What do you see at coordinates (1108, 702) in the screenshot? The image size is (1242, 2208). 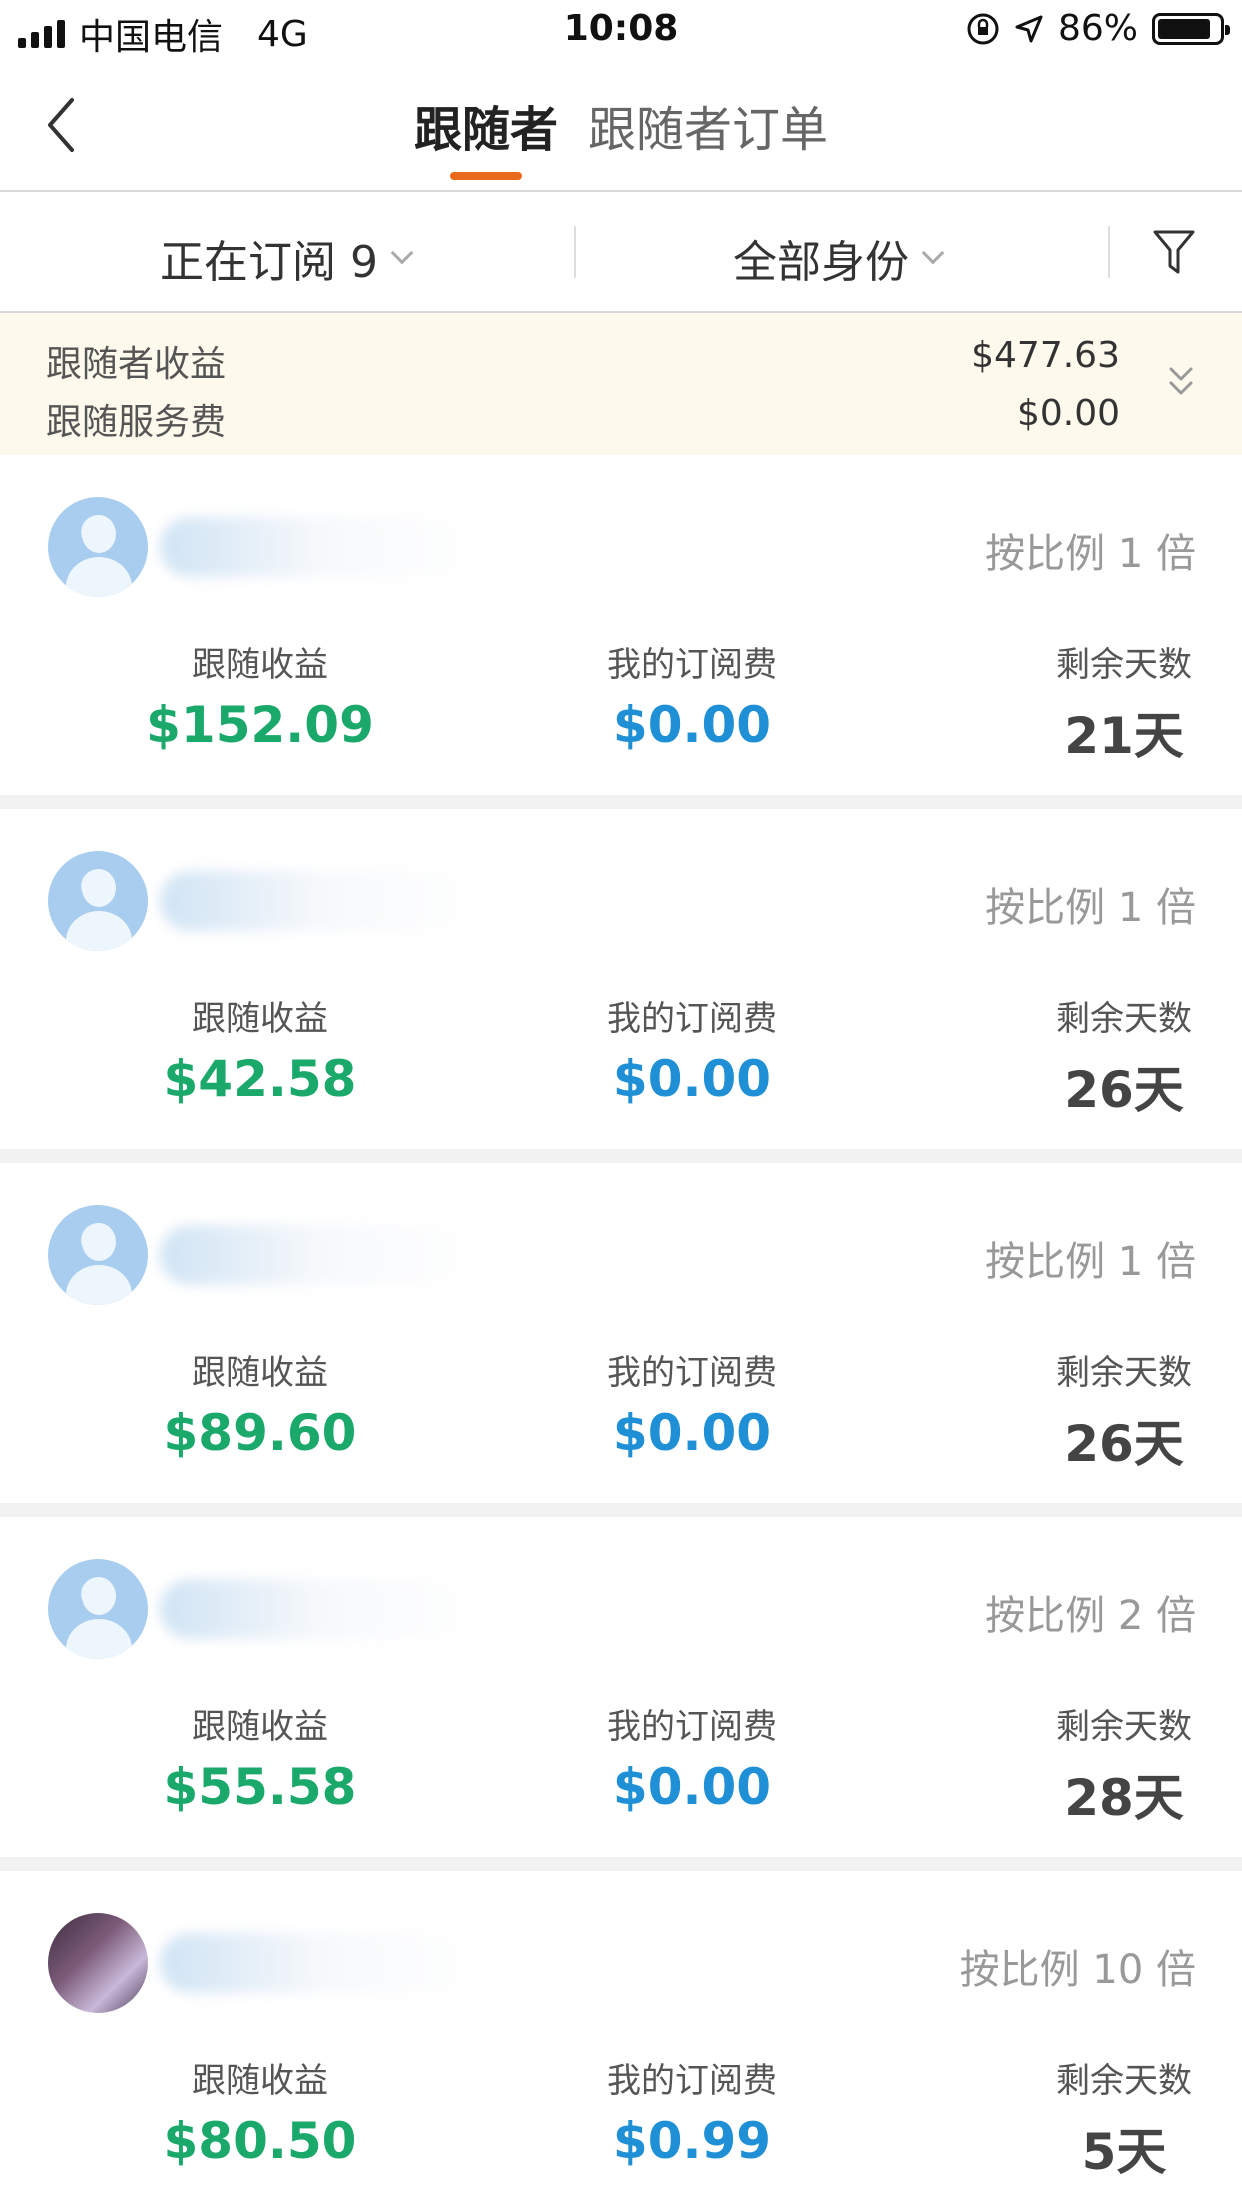 I see `days-column: 剩余天数 21天` at bounding box center [1108, 702].